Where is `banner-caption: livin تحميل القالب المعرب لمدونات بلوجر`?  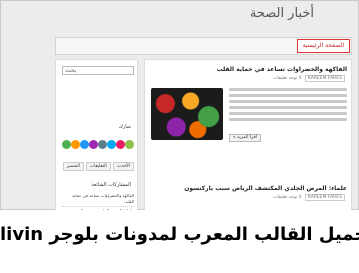 banner-caption: livin تحميل القالب المعرب لمدونات بلوجر is located at coordinates (179, 234).